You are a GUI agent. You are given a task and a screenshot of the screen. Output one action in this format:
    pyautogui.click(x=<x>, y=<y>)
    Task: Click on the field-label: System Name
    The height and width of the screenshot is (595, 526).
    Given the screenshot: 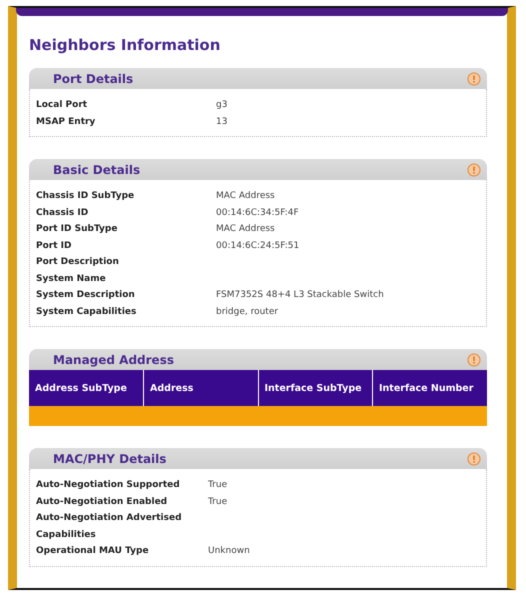 What is the action you would take?
    pyautogui.click(x=71, y=279)
    